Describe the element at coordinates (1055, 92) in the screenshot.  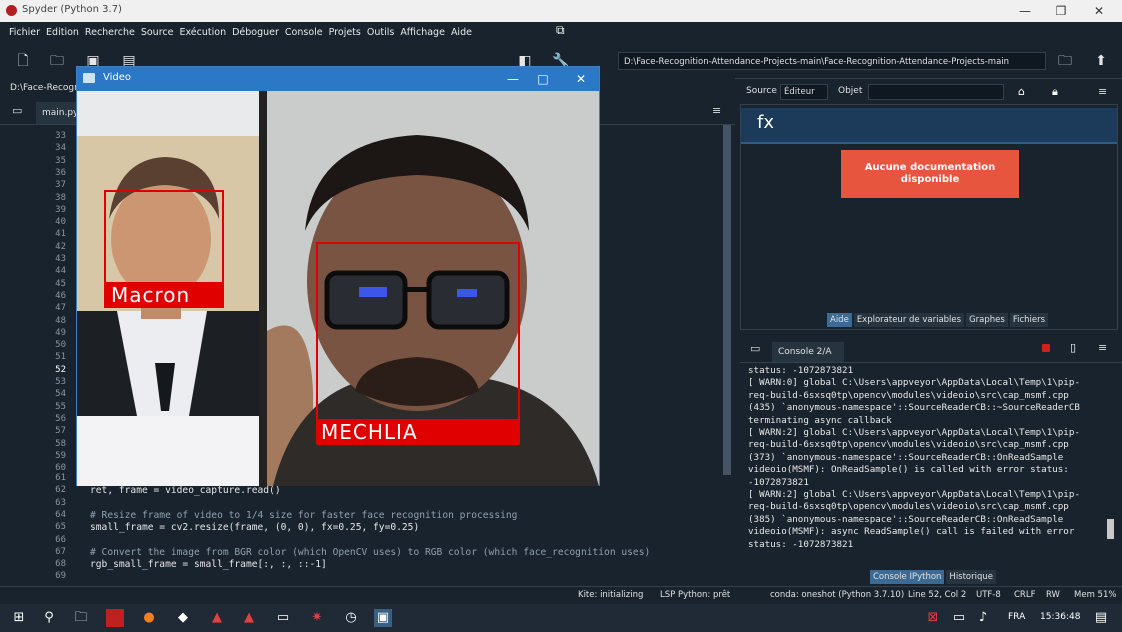
I see `lock-icon: 🔒︎` at that location.